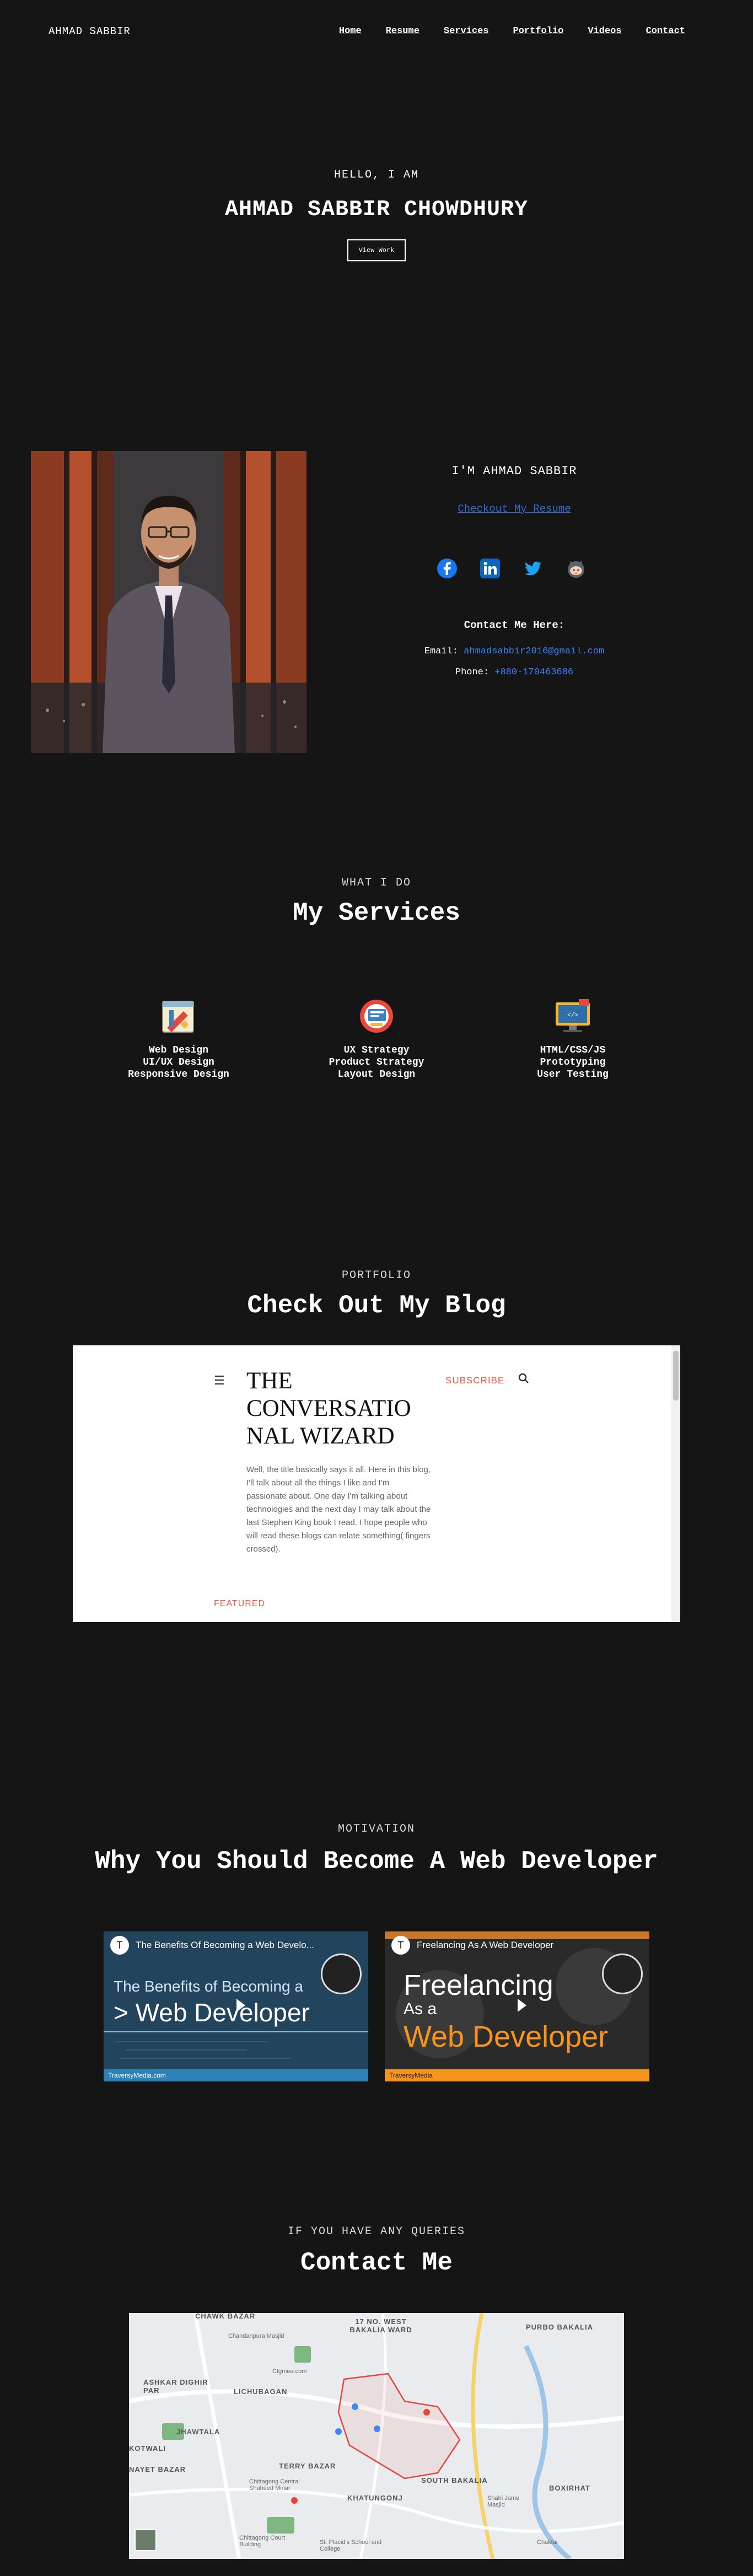 Image resolution: width=753 pixels, height=2576 pixels. Describe the element at coordinates (569, 2488) in the screenshot. I see `map-label: BOXIRHAT` at that location.